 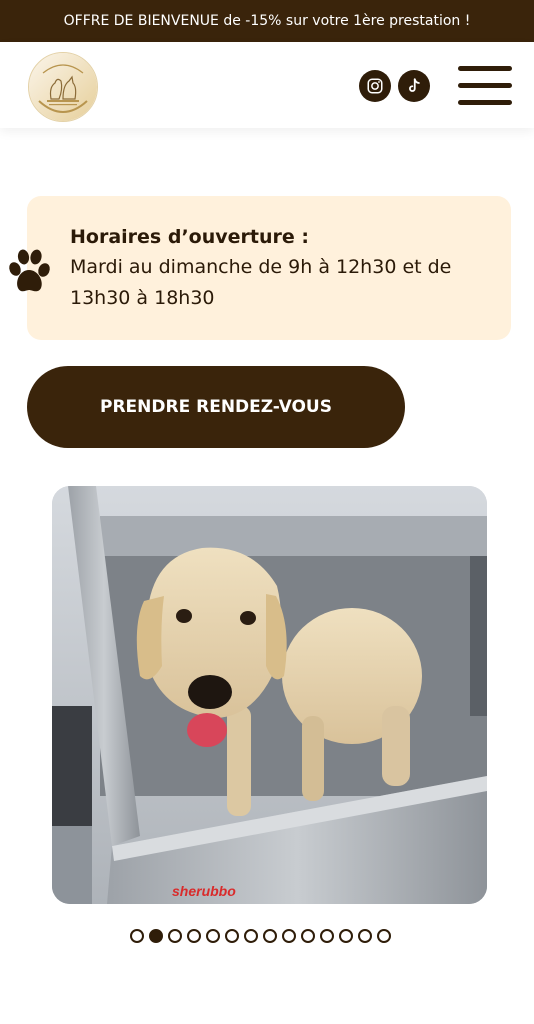 What do you see at coordinates (204, 891) in the screenshot?
I see `watermark-text: sherubbo` at bounding box center [204, 891].